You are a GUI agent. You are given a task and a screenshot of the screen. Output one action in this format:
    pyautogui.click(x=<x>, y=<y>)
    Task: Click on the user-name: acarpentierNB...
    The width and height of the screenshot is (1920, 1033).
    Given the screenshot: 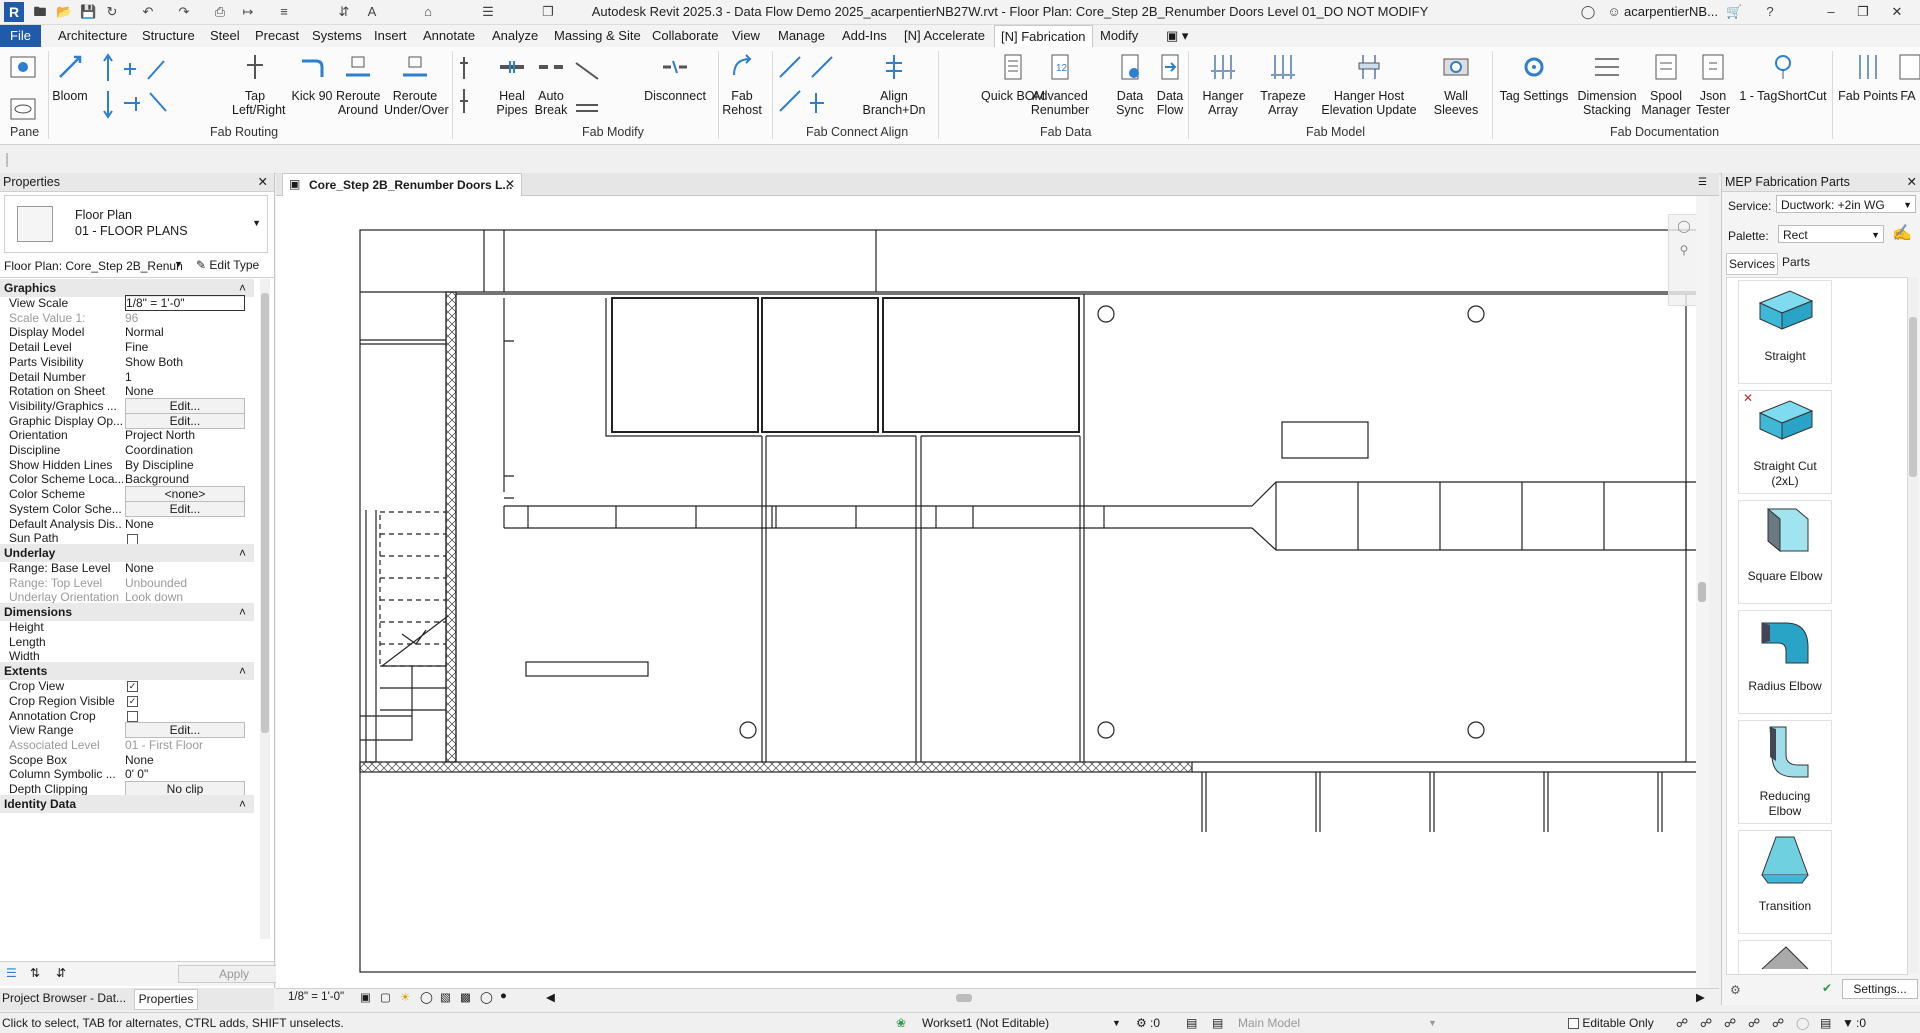 What is the action you would take?
    pyautogui.click(x=1671, y=11)
    